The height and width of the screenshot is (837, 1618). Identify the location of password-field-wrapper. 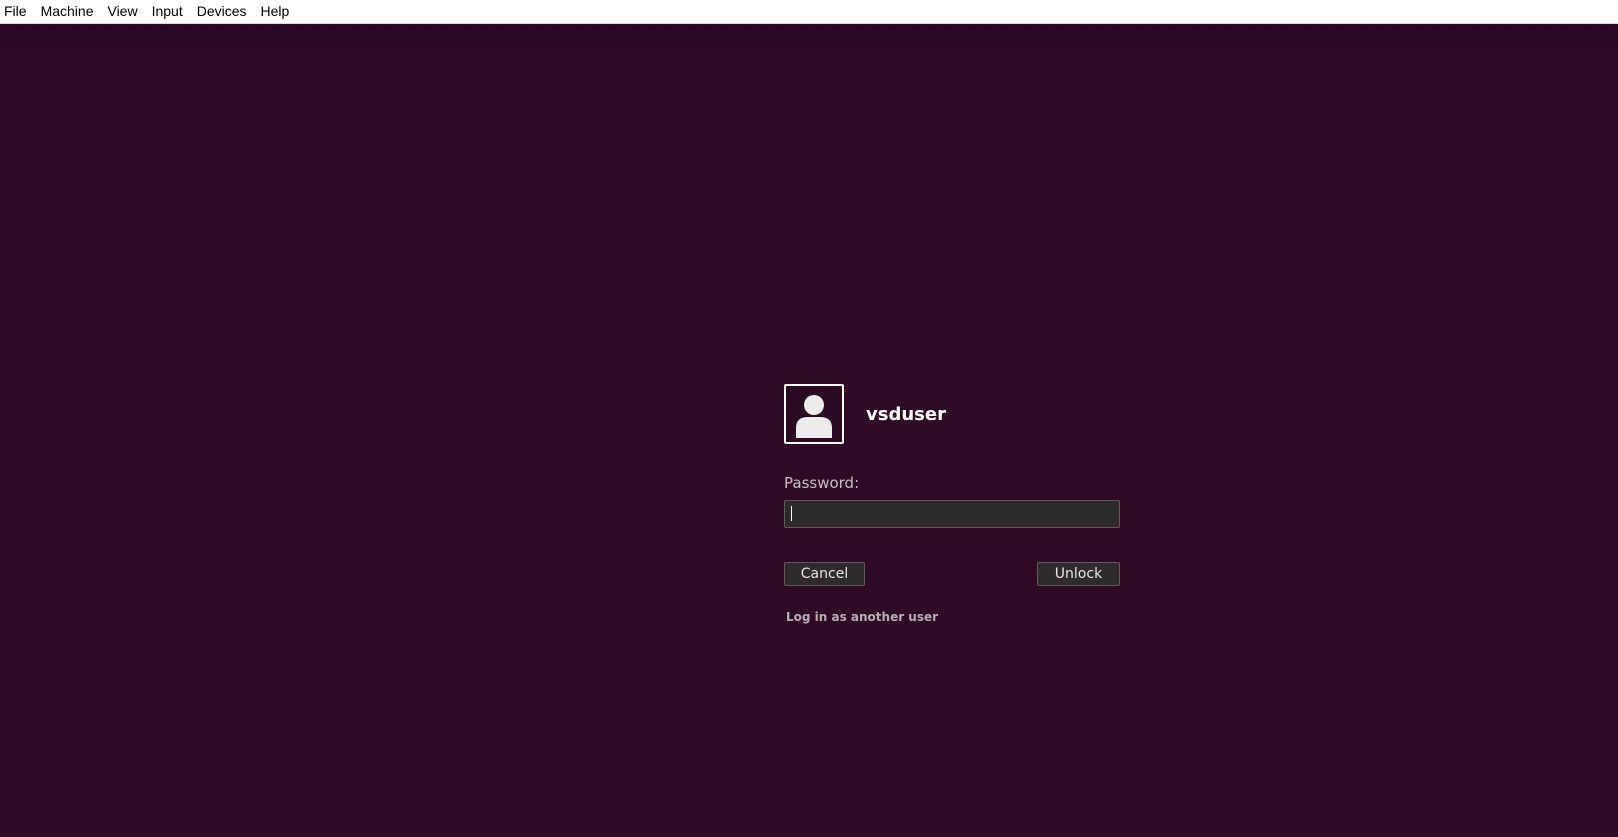
(952, 514).